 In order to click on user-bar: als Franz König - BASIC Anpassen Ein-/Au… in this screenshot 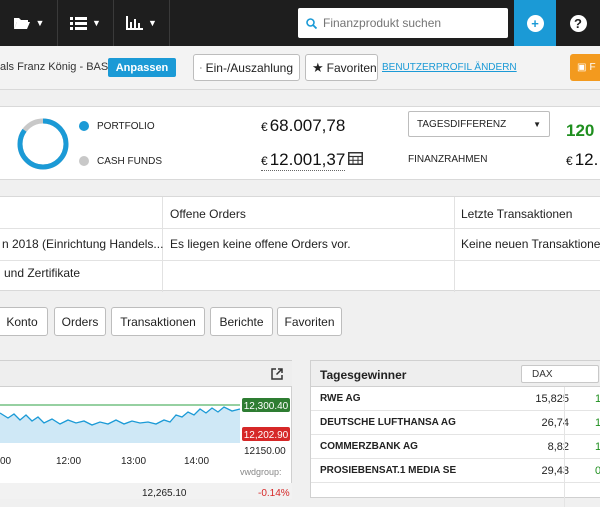, I will do `click(300, 68)`.